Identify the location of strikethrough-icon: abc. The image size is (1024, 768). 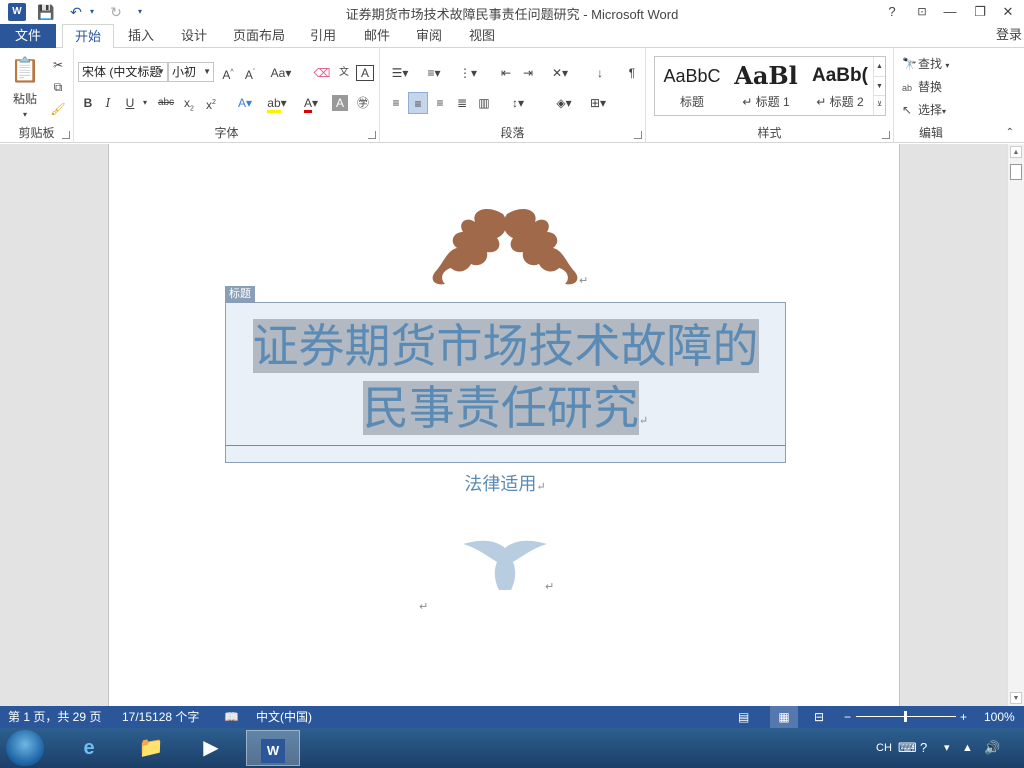
(166, 103).